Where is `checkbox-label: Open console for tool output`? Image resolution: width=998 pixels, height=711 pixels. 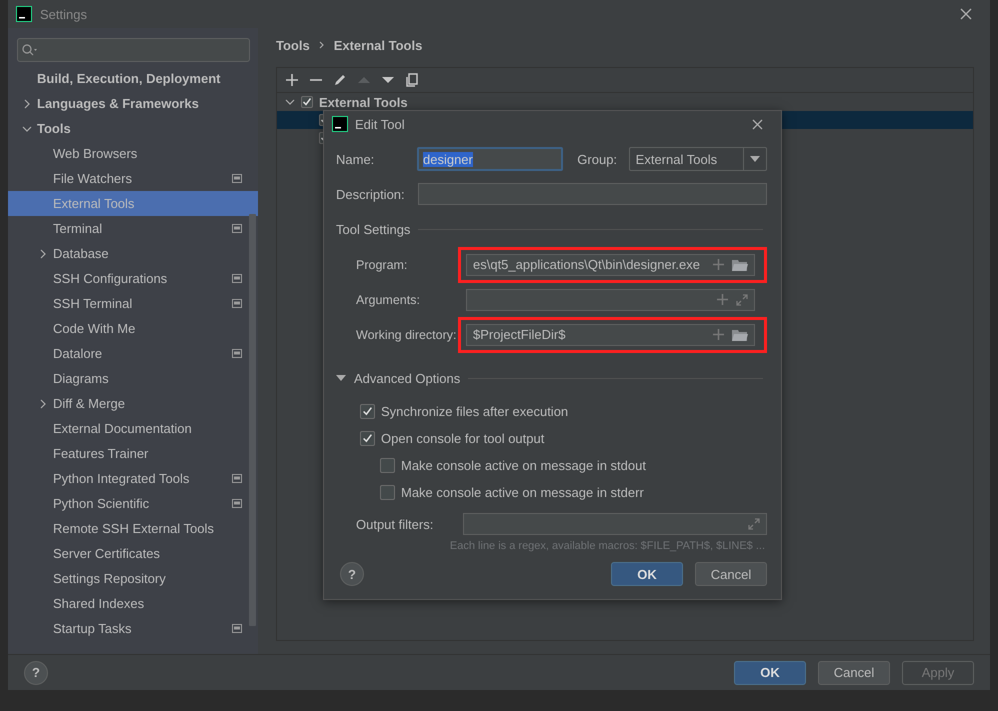
checkbox-label: Open console for tool output is located at coordinates (462, 438).